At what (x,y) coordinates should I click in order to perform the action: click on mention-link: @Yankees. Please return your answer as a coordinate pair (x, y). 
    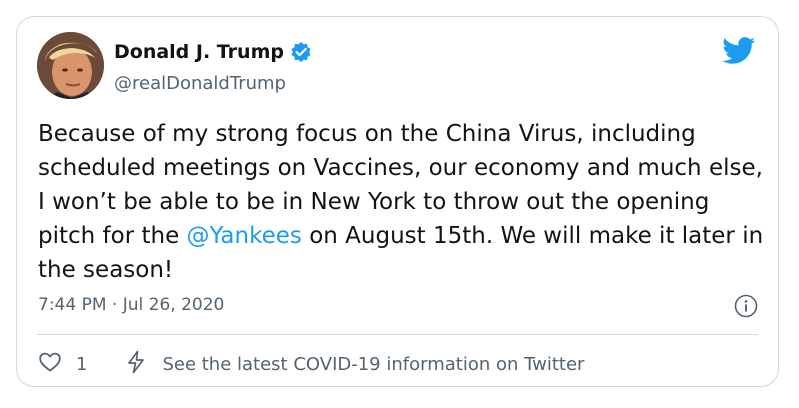
    Looking at the image, I should click on (244, 236).